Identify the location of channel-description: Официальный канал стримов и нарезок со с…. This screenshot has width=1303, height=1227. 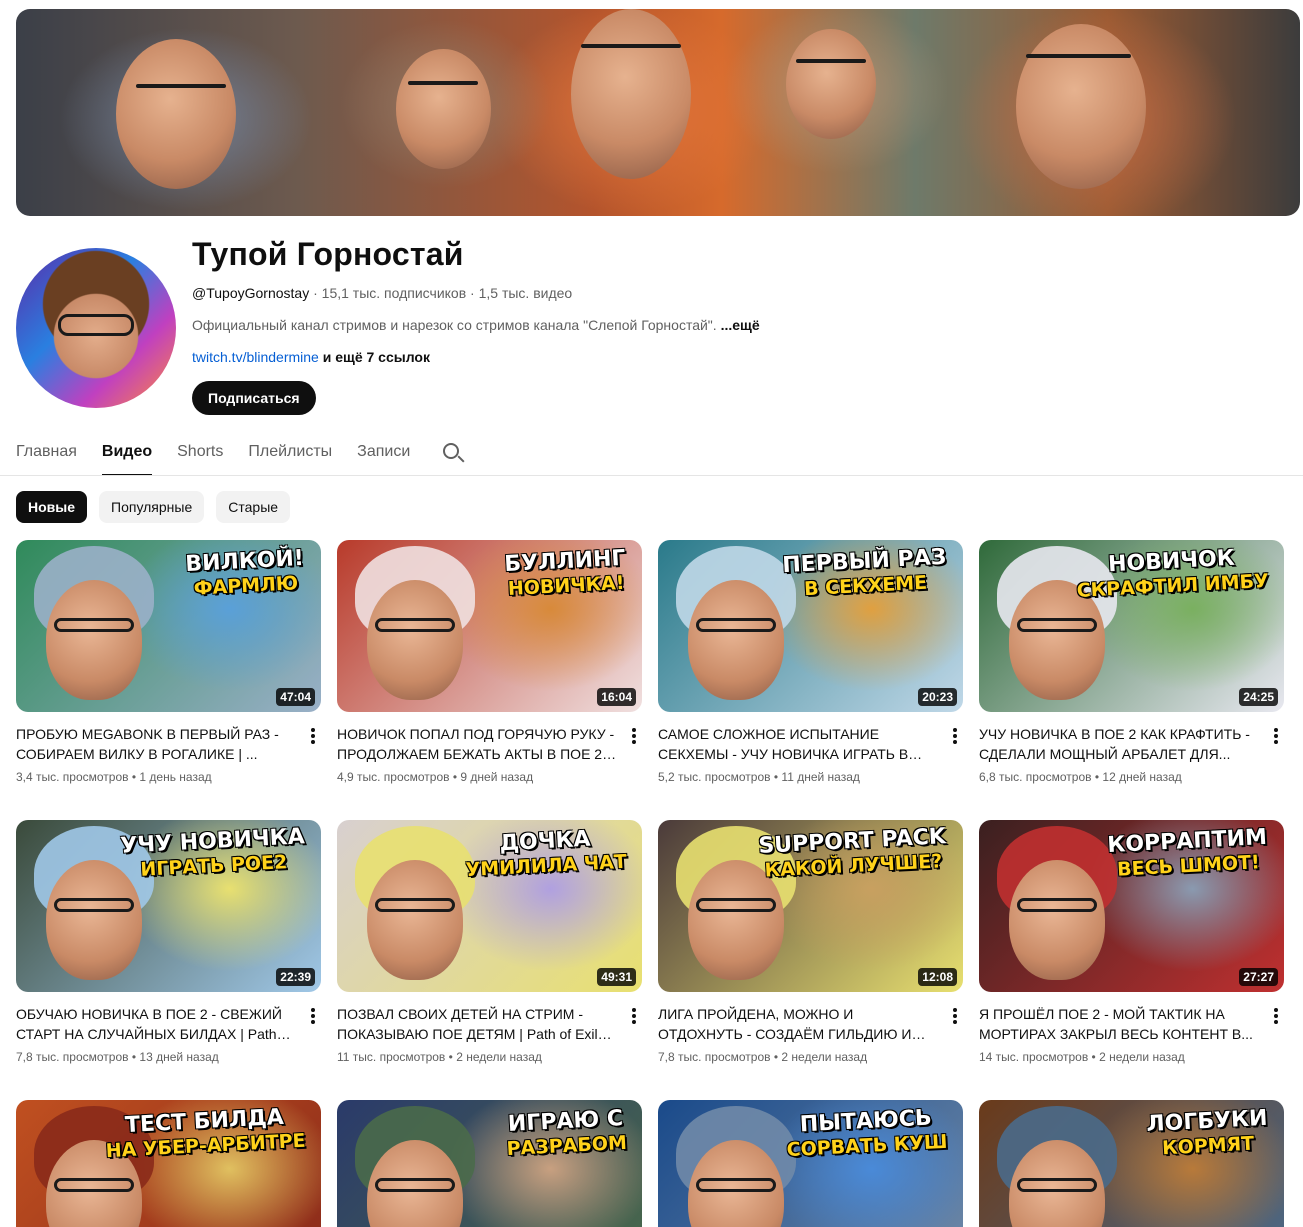
(476, 325).